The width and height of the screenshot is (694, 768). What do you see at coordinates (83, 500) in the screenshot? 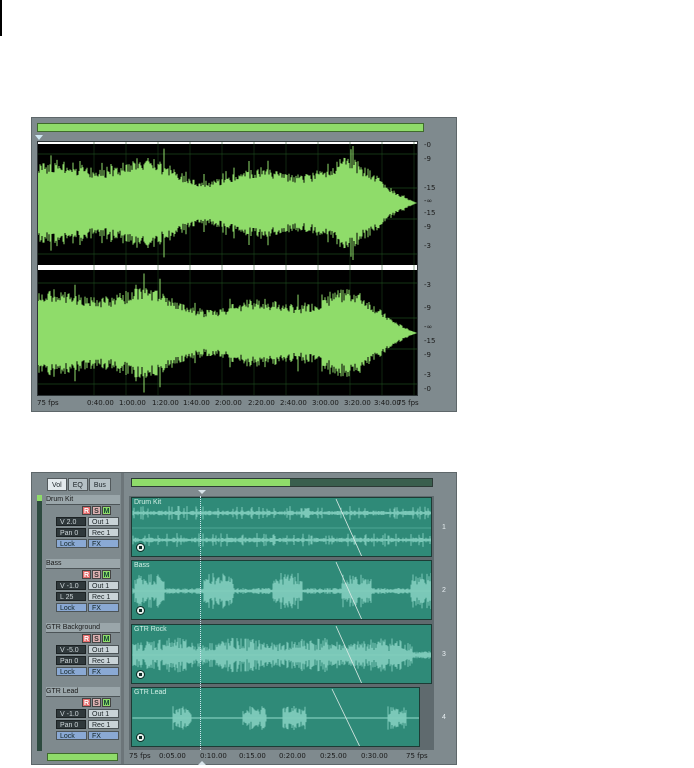
I see `track-name: Drum Kit` at bounding box center [83, 500].